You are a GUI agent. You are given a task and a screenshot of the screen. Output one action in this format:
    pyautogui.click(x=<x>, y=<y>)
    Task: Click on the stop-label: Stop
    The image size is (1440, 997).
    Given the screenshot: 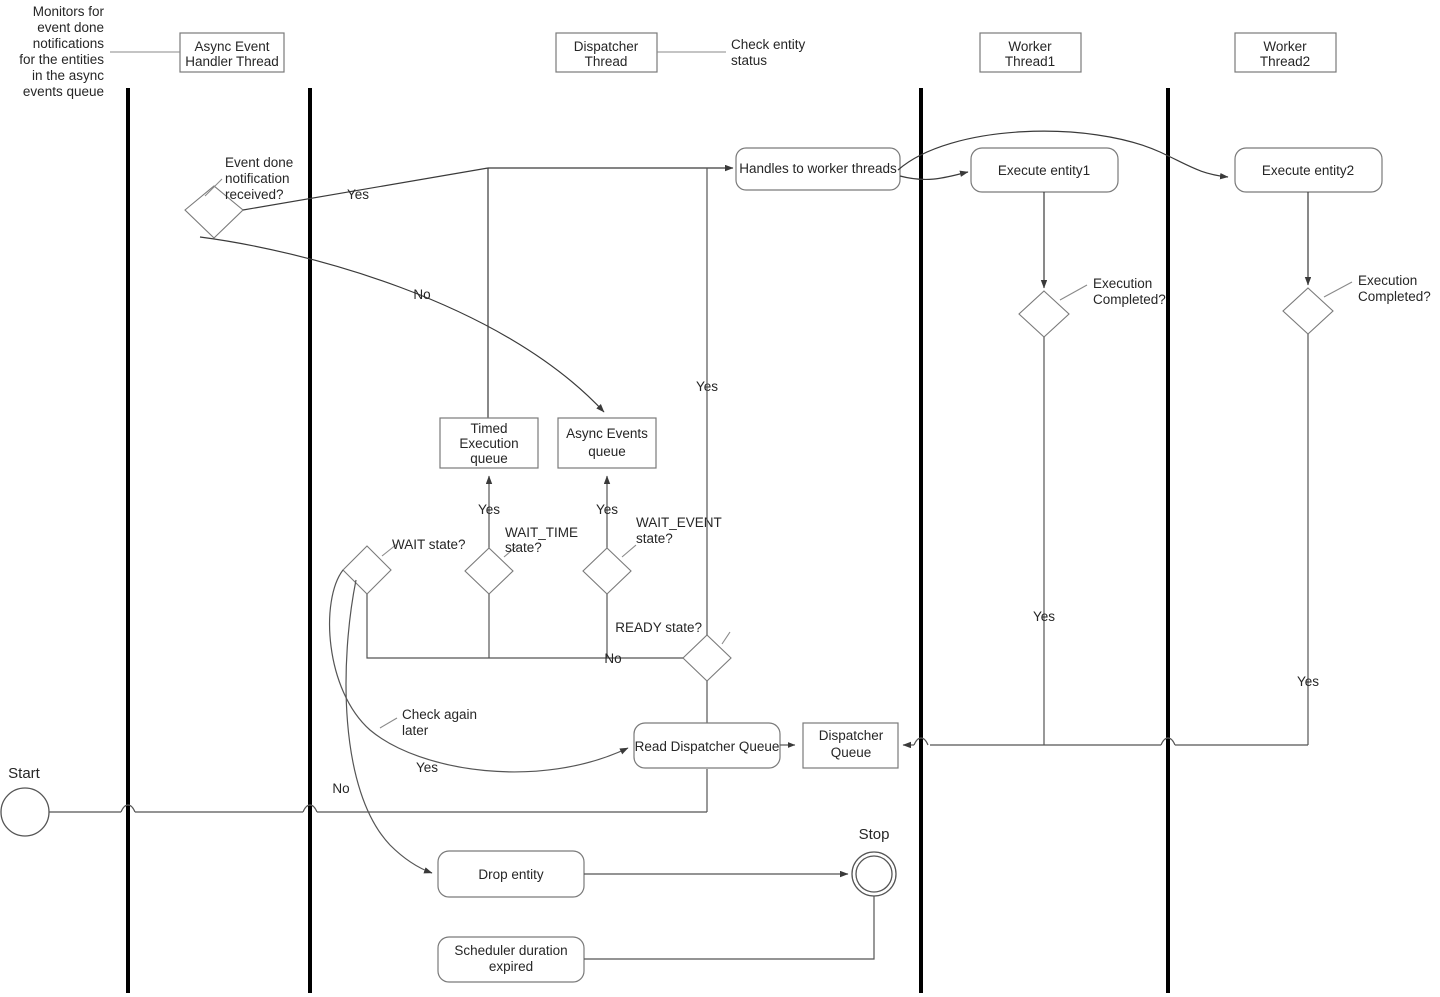 What is the action you would take?
    pyautogui.click(x=874, y=834)
    